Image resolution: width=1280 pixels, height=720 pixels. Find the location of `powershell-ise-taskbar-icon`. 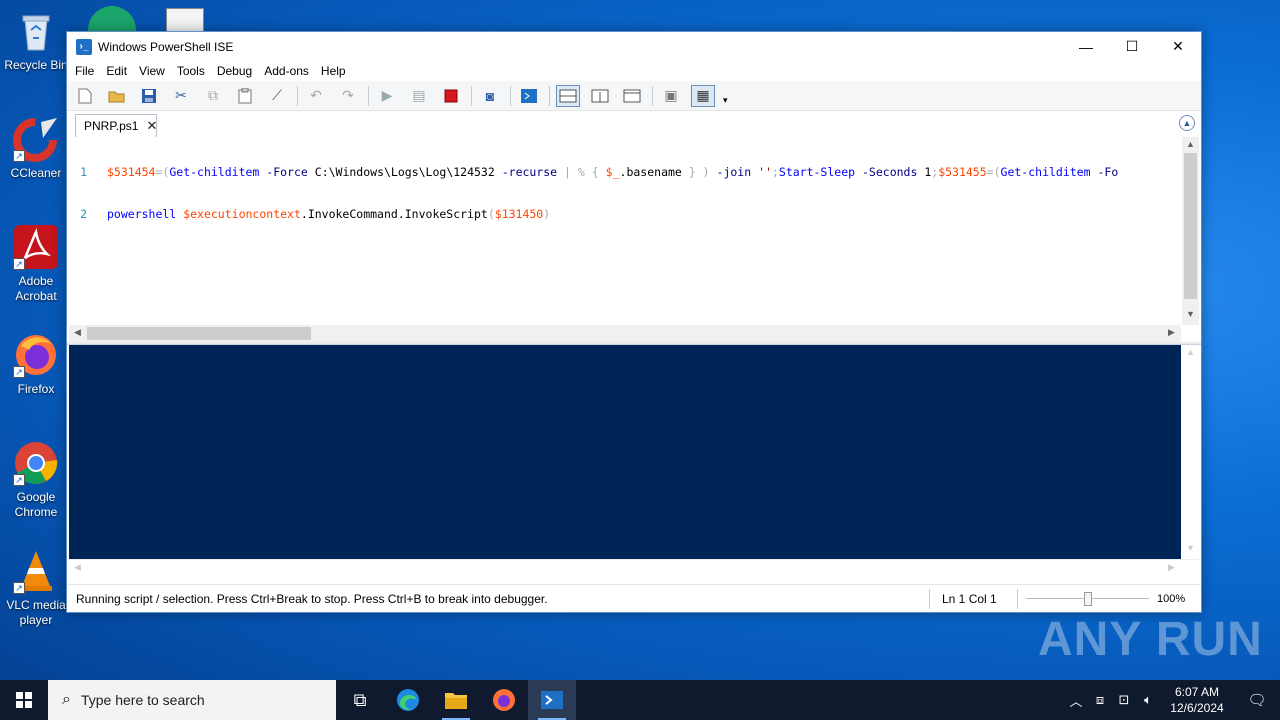

powershell-ise-taskbar-icon is located at coordinates (552, 700).